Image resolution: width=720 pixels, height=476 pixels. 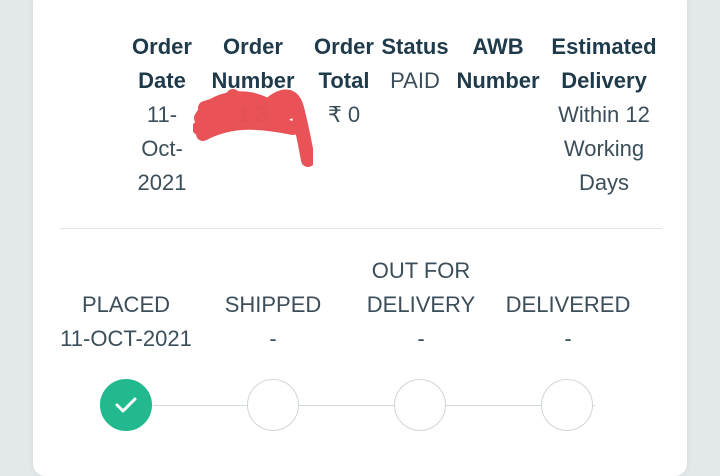 I want to click on step-placed-indicator, so click(x=126, y=405).